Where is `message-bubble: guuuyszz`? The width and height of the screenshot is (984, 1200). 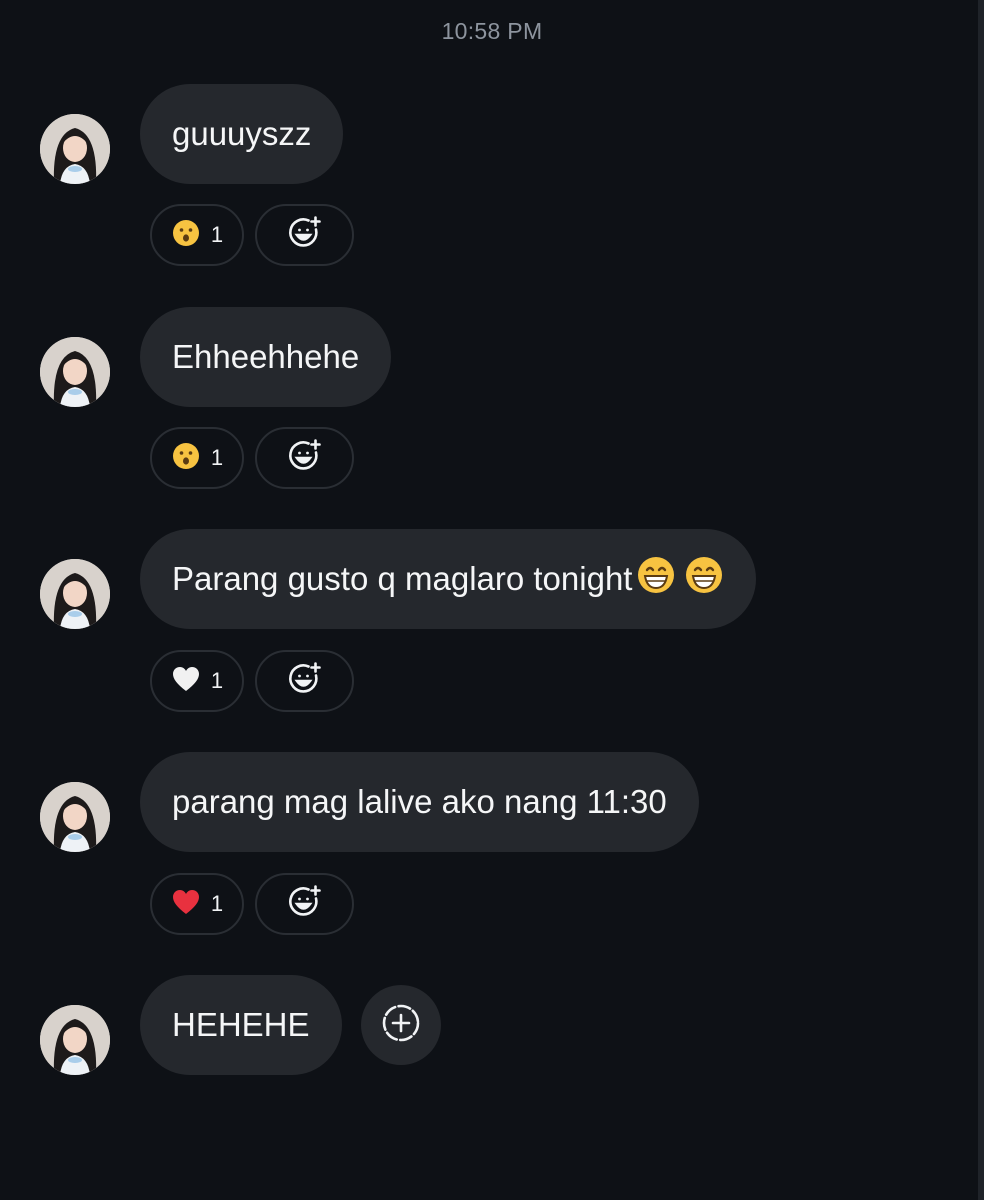
message-bubble: guuuyszz is located at coordinates (242, 134).